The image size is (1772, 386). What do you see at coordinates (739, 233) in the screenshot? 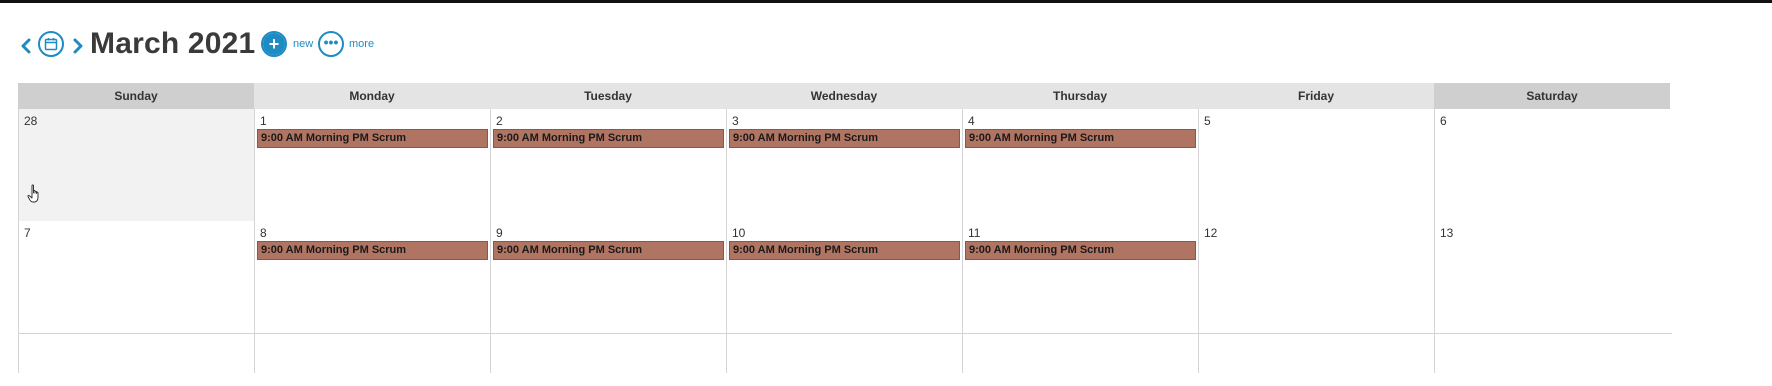
I see `day-number: 10` at bounding box center [739, 233].